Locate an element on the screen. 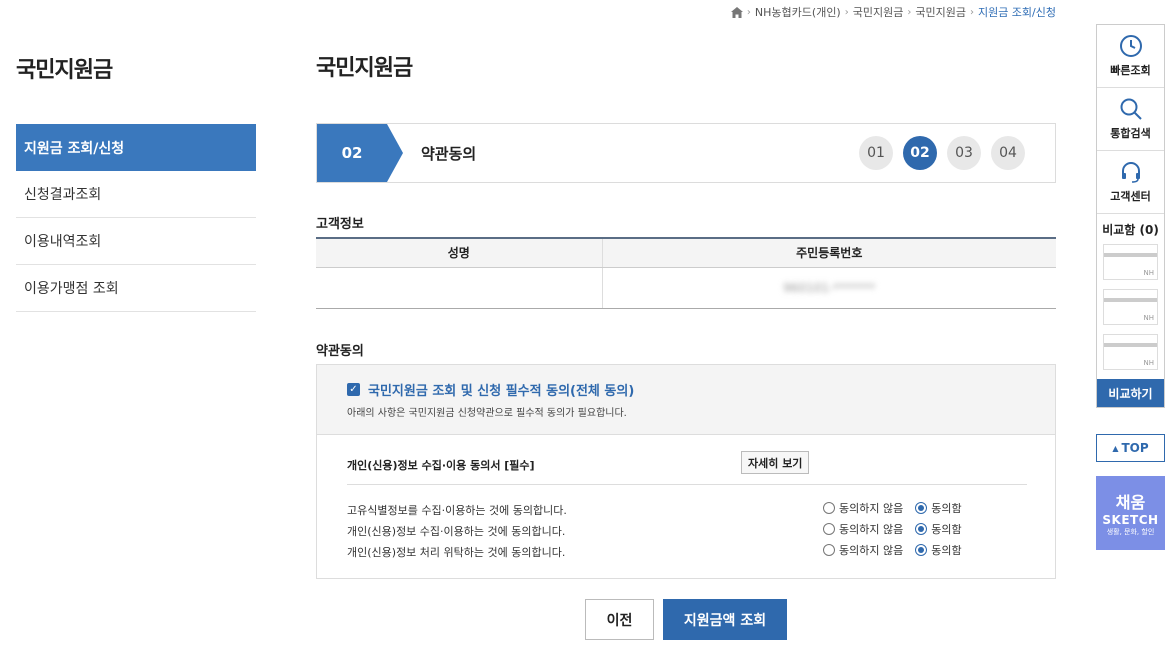 This screenshot has width=1176, height=646. caret-up-icon: ▲ is located at coordinates (1115, 448).